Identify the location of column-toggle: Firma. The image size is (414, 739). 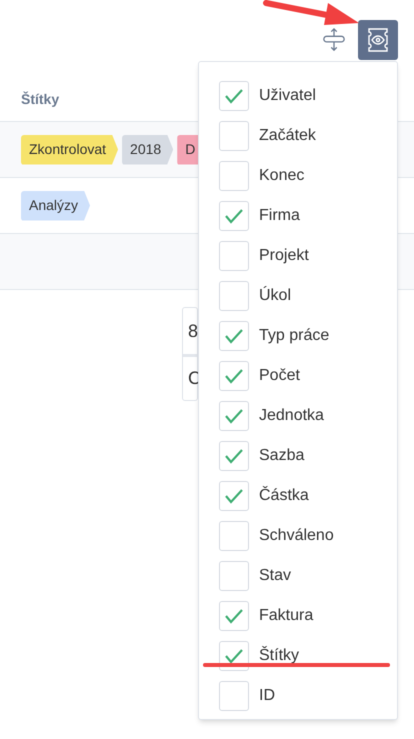
(298, 216).